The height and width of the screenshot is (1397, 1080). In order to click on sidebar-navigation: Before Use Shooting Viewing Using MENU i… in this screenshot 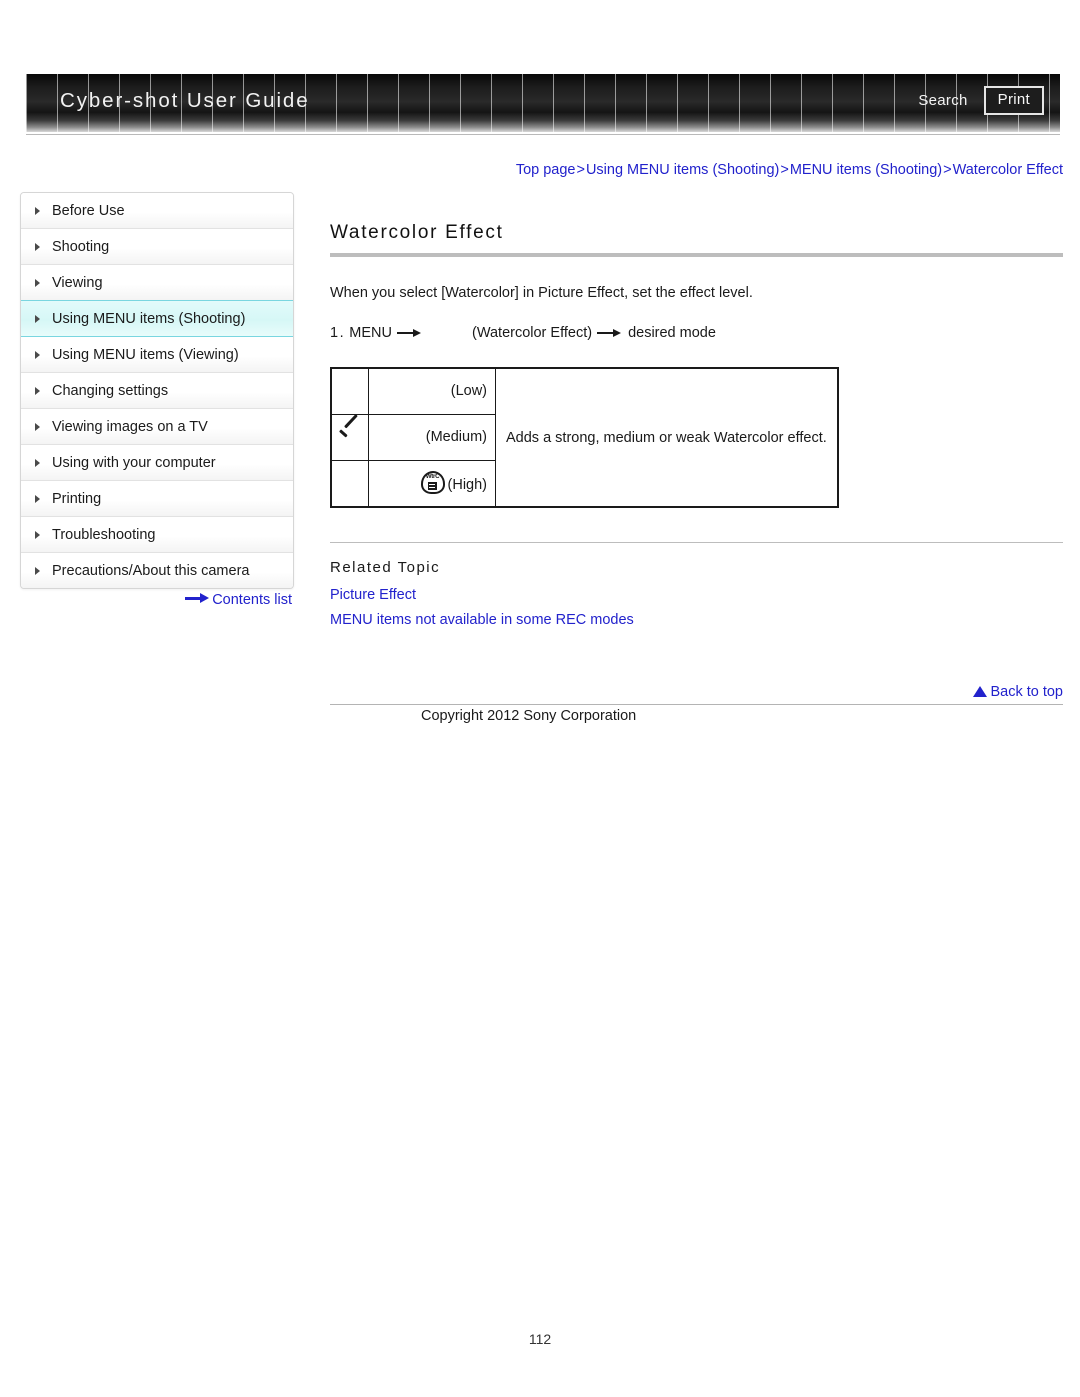, I will do `click(157, 390)`.